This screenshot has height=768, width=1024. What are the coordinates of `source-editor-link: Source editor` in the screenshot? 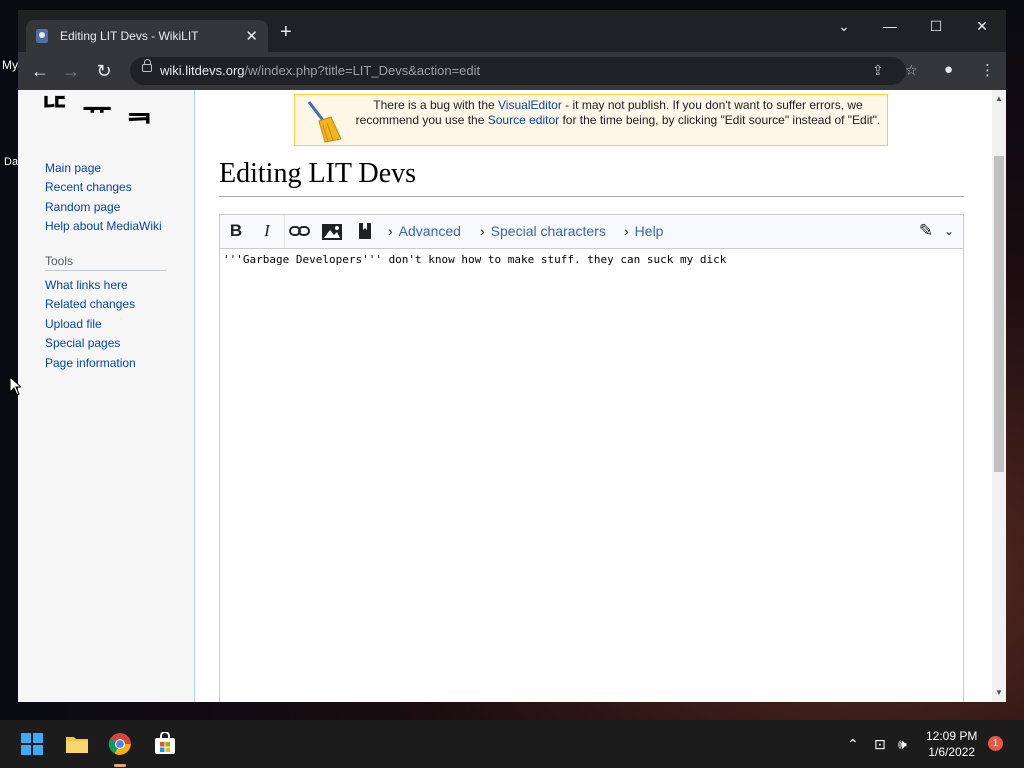 It's located at (523, 120).